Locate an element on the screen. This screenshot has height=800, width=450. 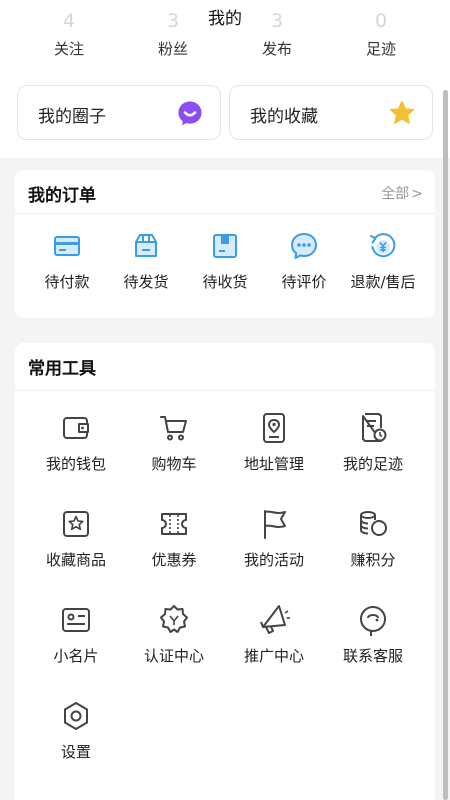
order-label: 待收货 is located at coordinates (225, 282).